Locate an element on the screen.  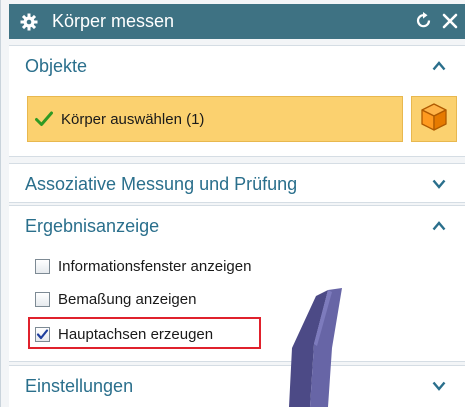
checkmark-icon is located at coordinates (44, 119).